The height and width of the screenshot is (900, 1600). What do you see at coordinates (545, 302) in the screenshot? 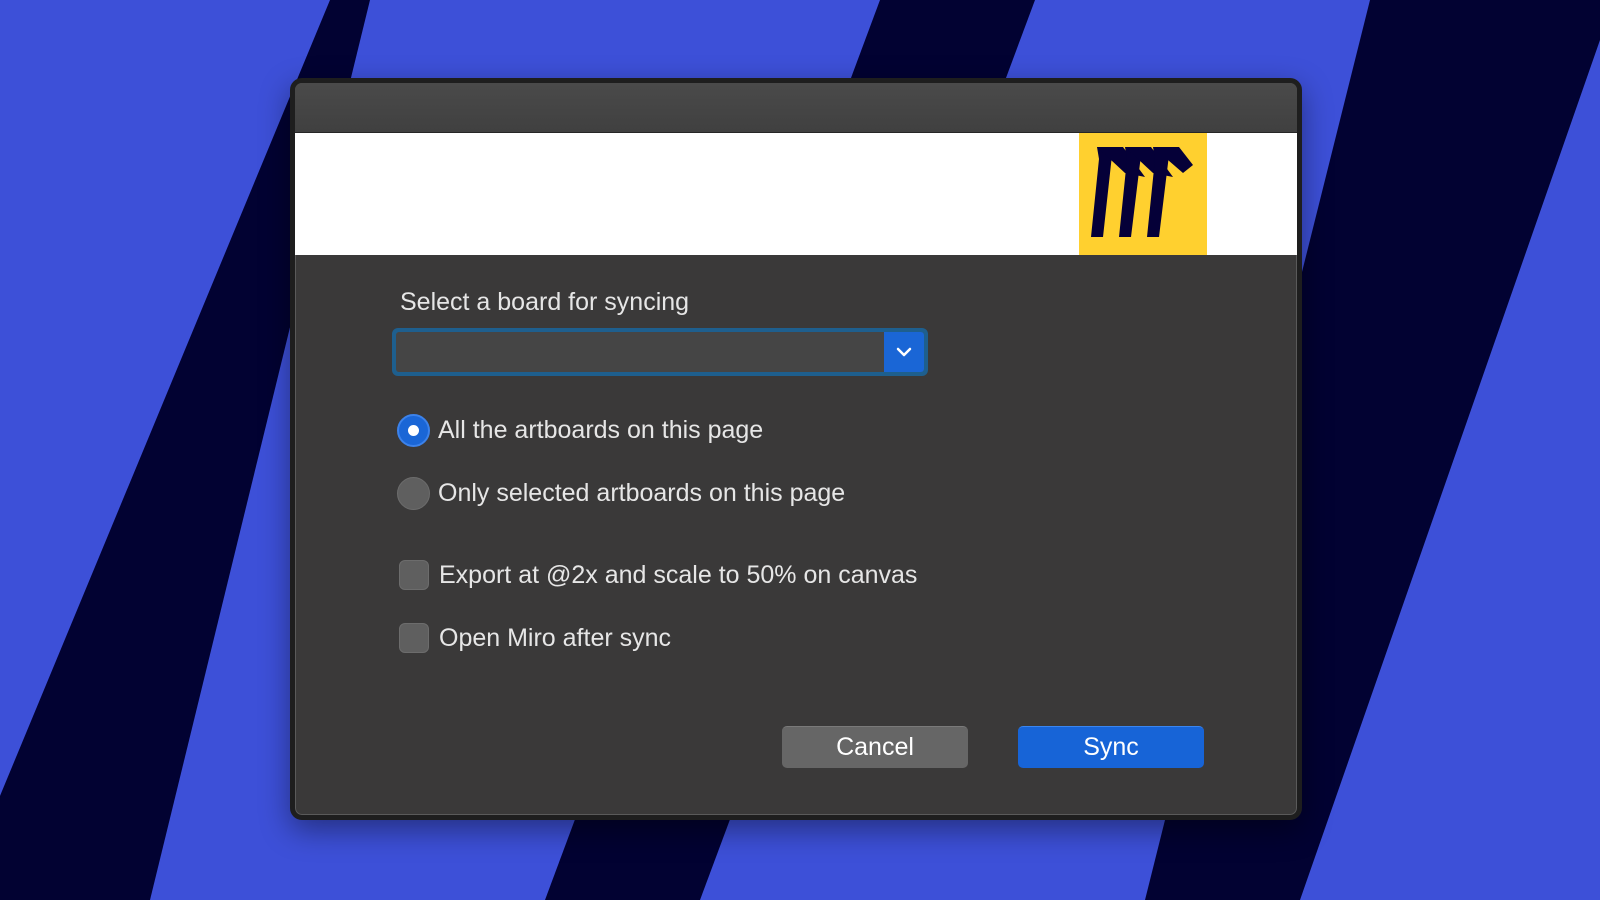
I see `board-select-label: Select a board for syncing` at bounding box center [545, 302].